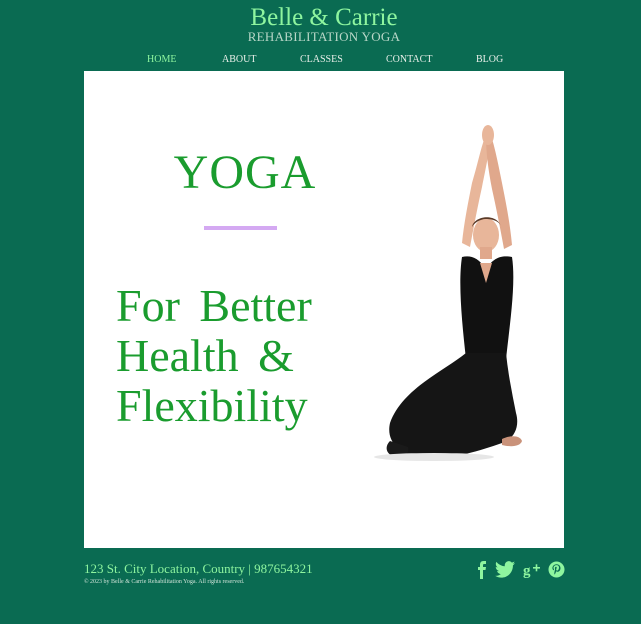  What do you see at coordinates (409, 60) in the screenshot?
I see `nav-contact: CONTACT` at bounding box center [409, 60].